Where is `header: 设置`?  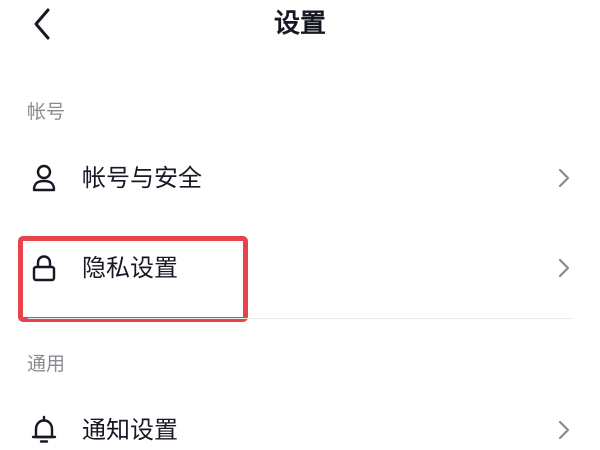 header: 设置 is located at coordinates (300, 28).